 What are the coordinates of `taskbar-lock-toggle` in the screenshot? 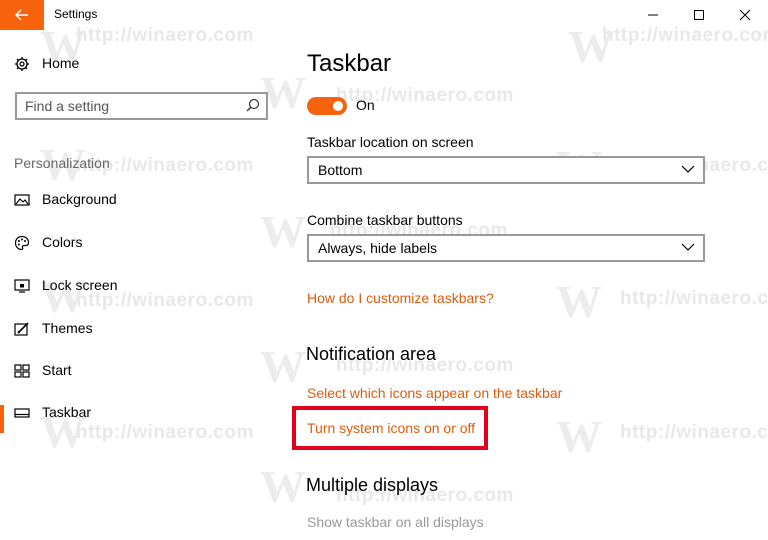 It's located at (327, 106).